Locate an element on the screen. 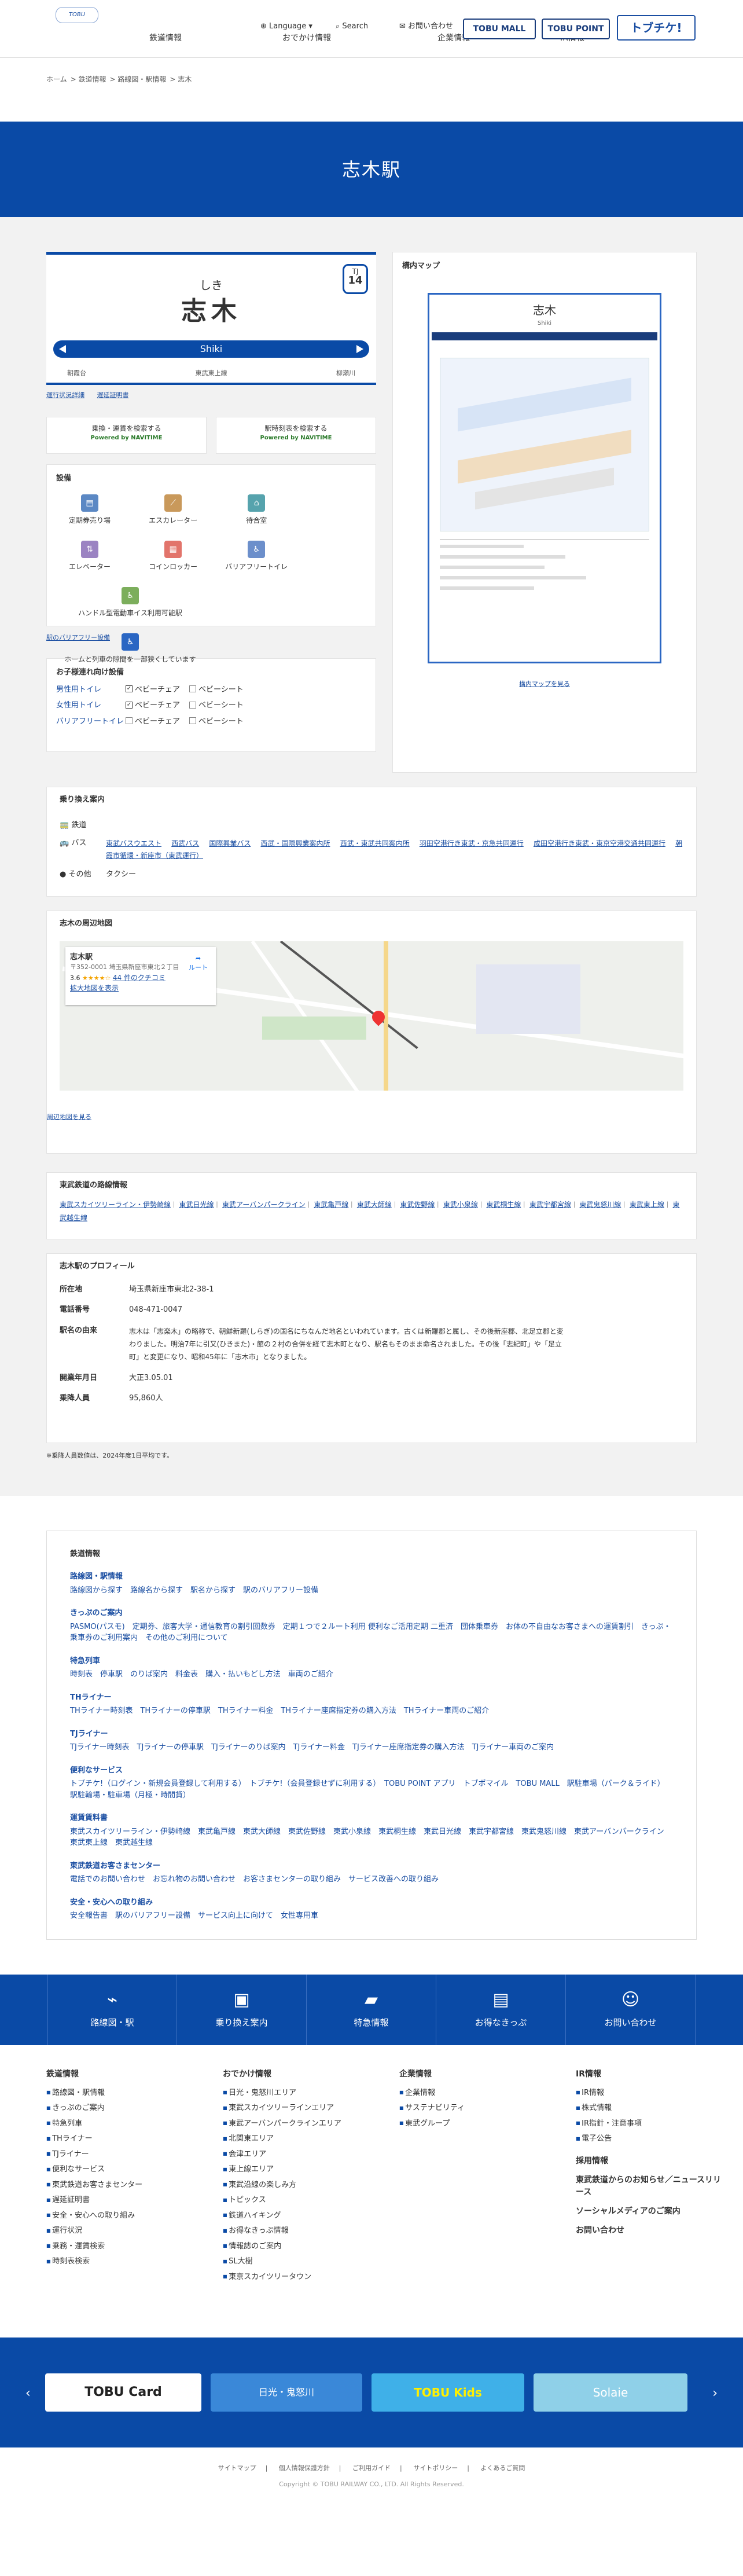  footer-link: 電子公告 is located at coordinates (651, 2139).